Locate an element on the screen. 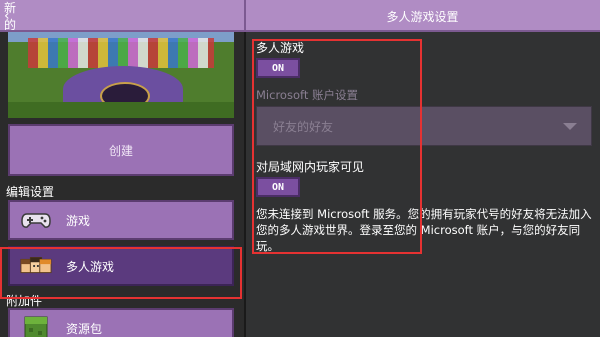  resource-pack-icon is located at coordinates (36, 326).